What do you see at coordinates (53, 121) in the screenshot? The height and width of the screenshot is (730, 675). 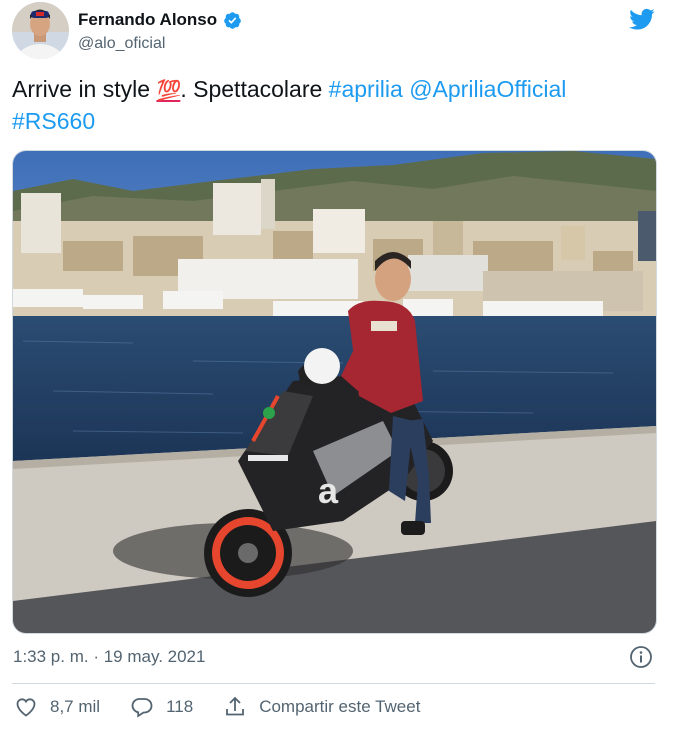 I see `hashtag-rs660: #RS660` at bounding box center [53, 121].